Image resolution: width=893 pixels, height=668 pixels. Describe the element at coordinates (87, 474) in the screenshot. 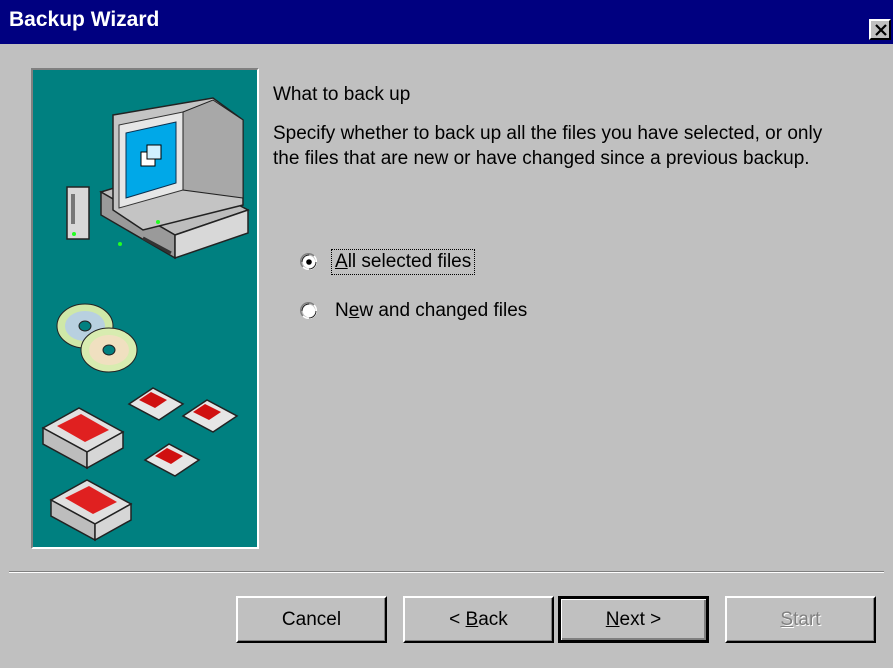

I see `tape-cartridge-icon` at that location.